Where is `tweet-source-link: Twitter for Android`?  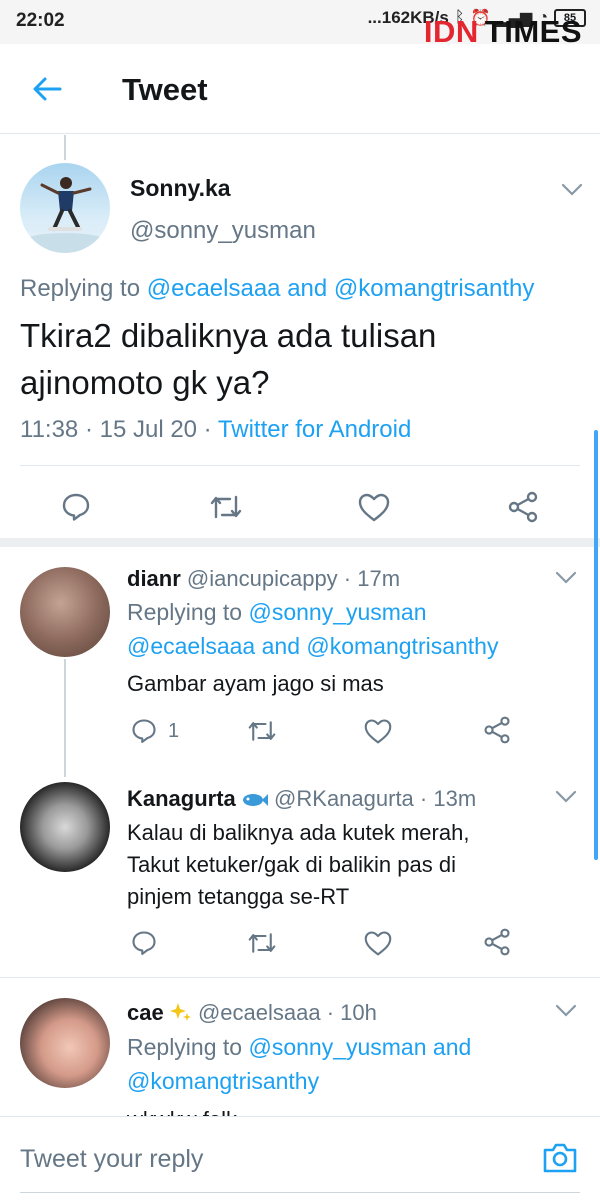 tweet-source-link: Twitter for Android is located at coordinates (314, 429).